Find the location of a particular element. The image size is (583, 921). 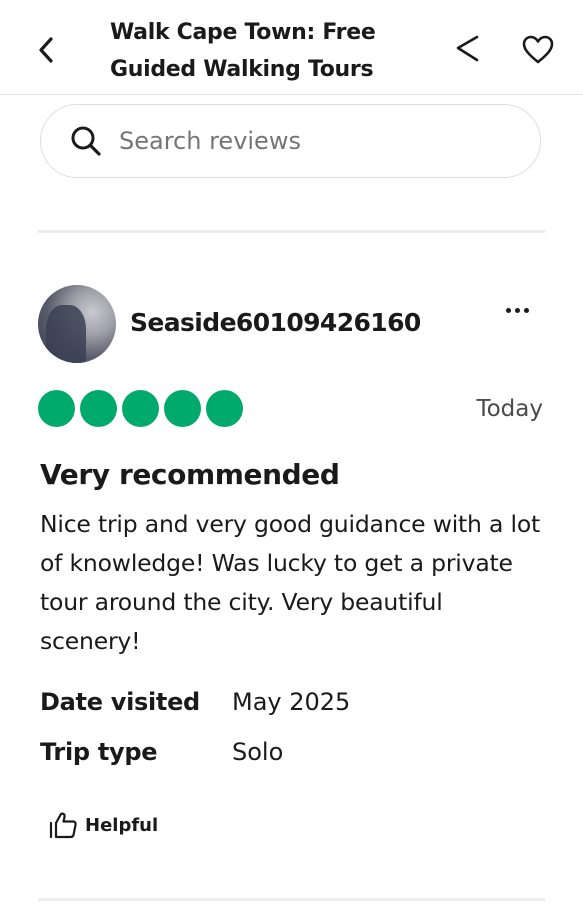

save-favorite-button is located at coordinates (538, 50).